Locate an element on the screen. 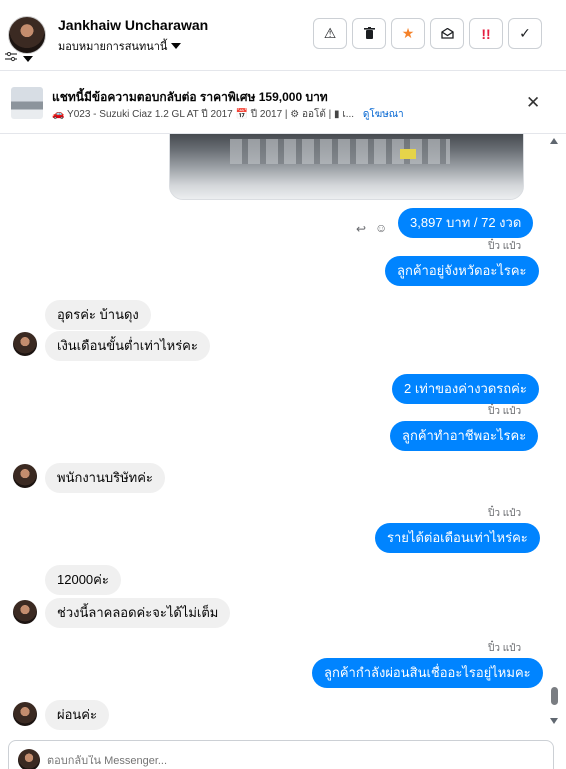 The image size is (566, 769). message-bubble-incoming: ผ่อนค่ะ is located at coordinates (77, 715).